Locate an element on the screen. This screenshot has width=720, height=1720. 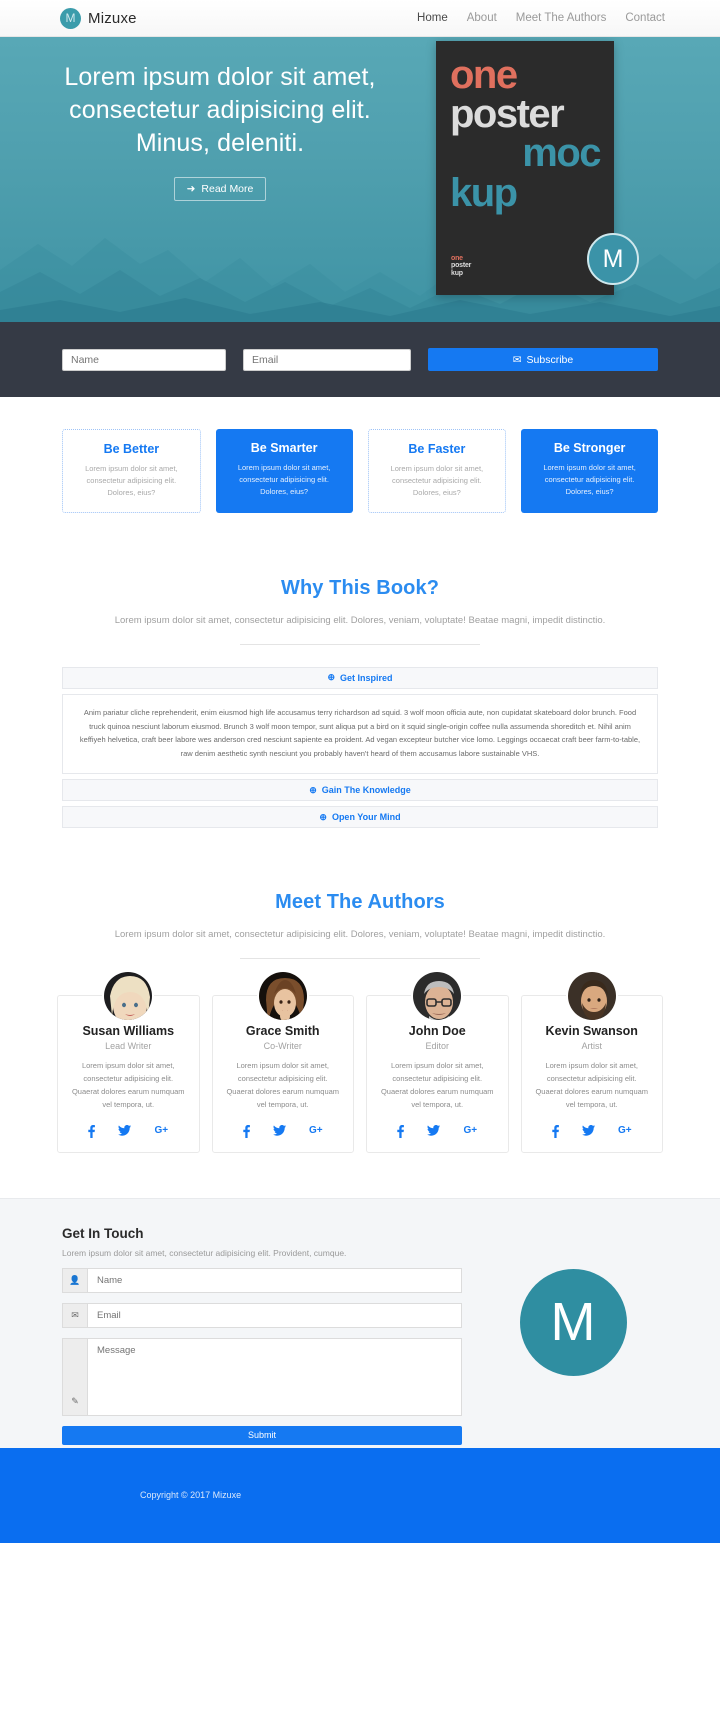
subscribe-button: ✉ Subscribe is located at coordinates (543, 359).